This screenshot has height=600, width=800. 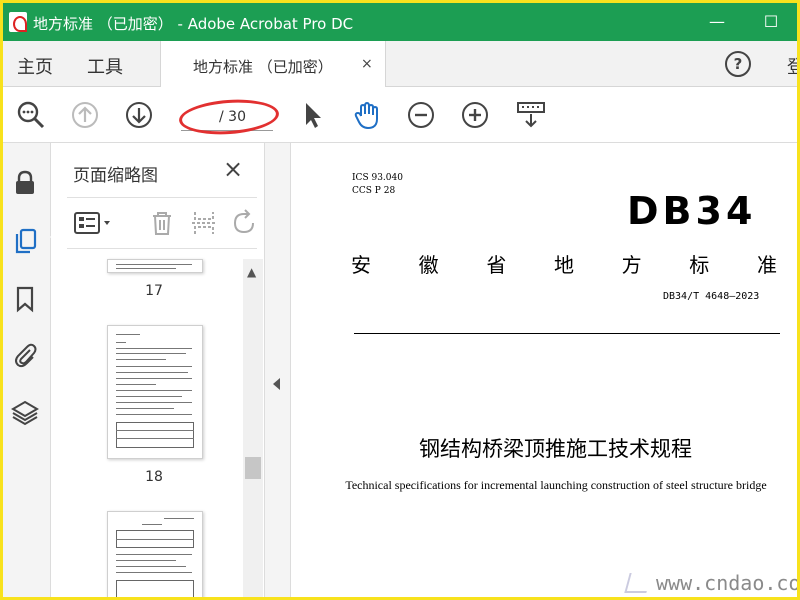 I want to click on heading-char: 标, so click(x=699, y=265).